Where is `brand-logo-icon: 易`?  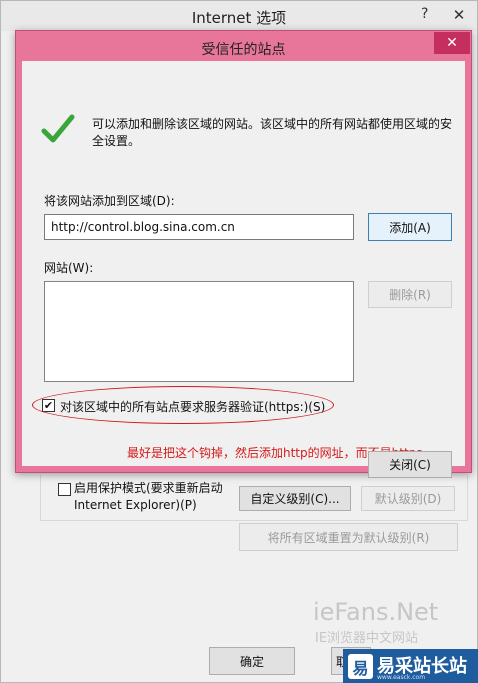 brand-logo-icon: 易 is located at coordinates (360, 666).